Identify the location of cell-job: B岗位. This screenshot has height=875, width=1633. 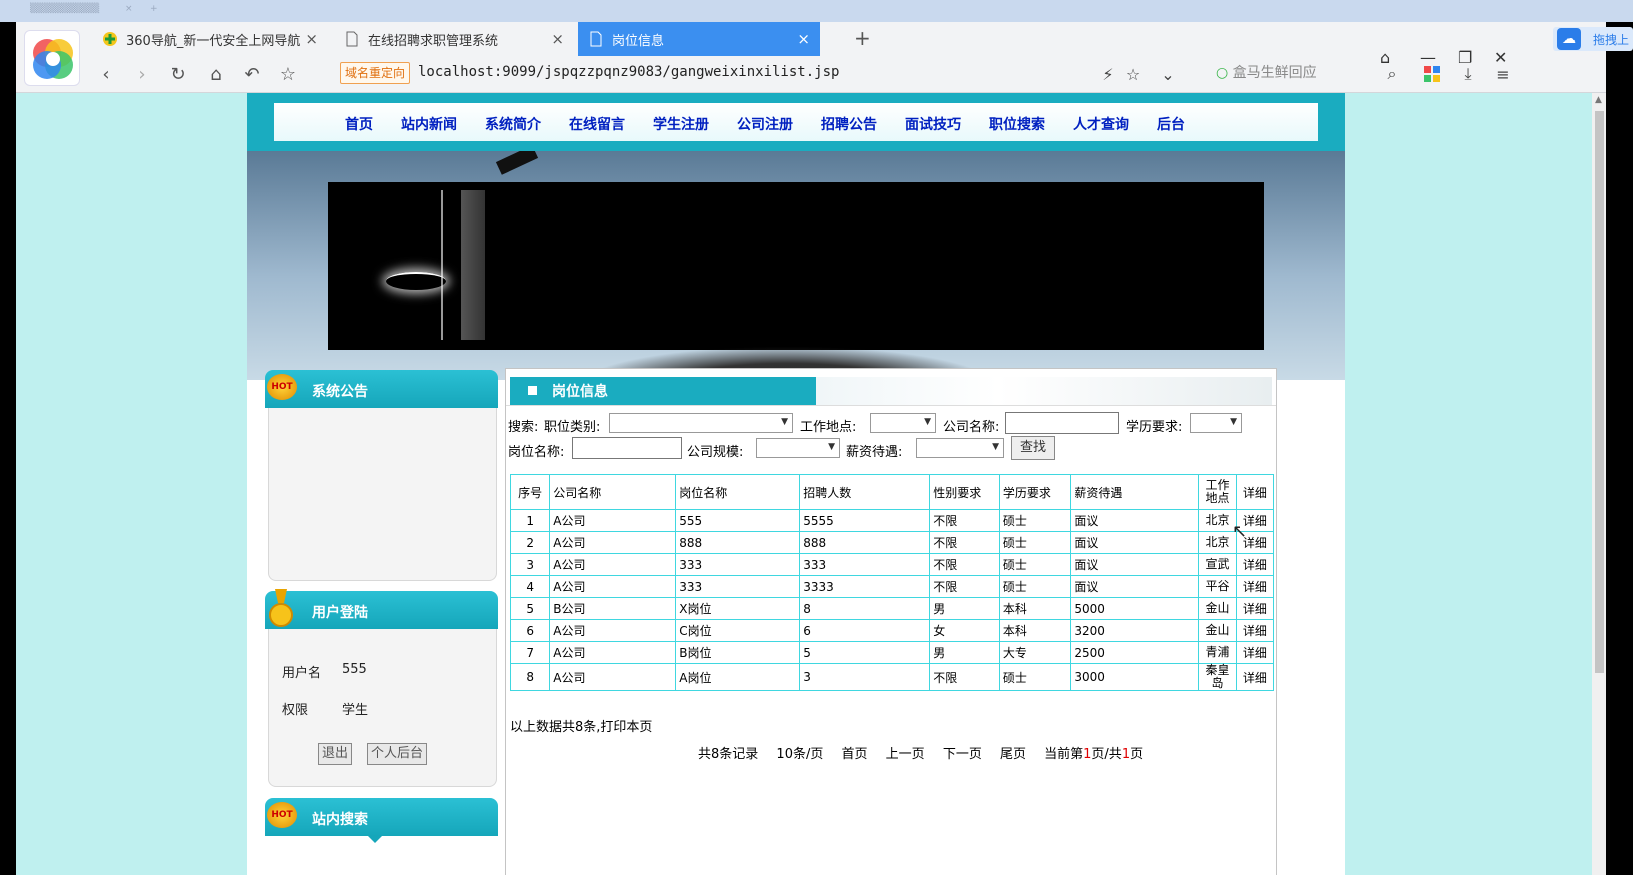
(738, 652).